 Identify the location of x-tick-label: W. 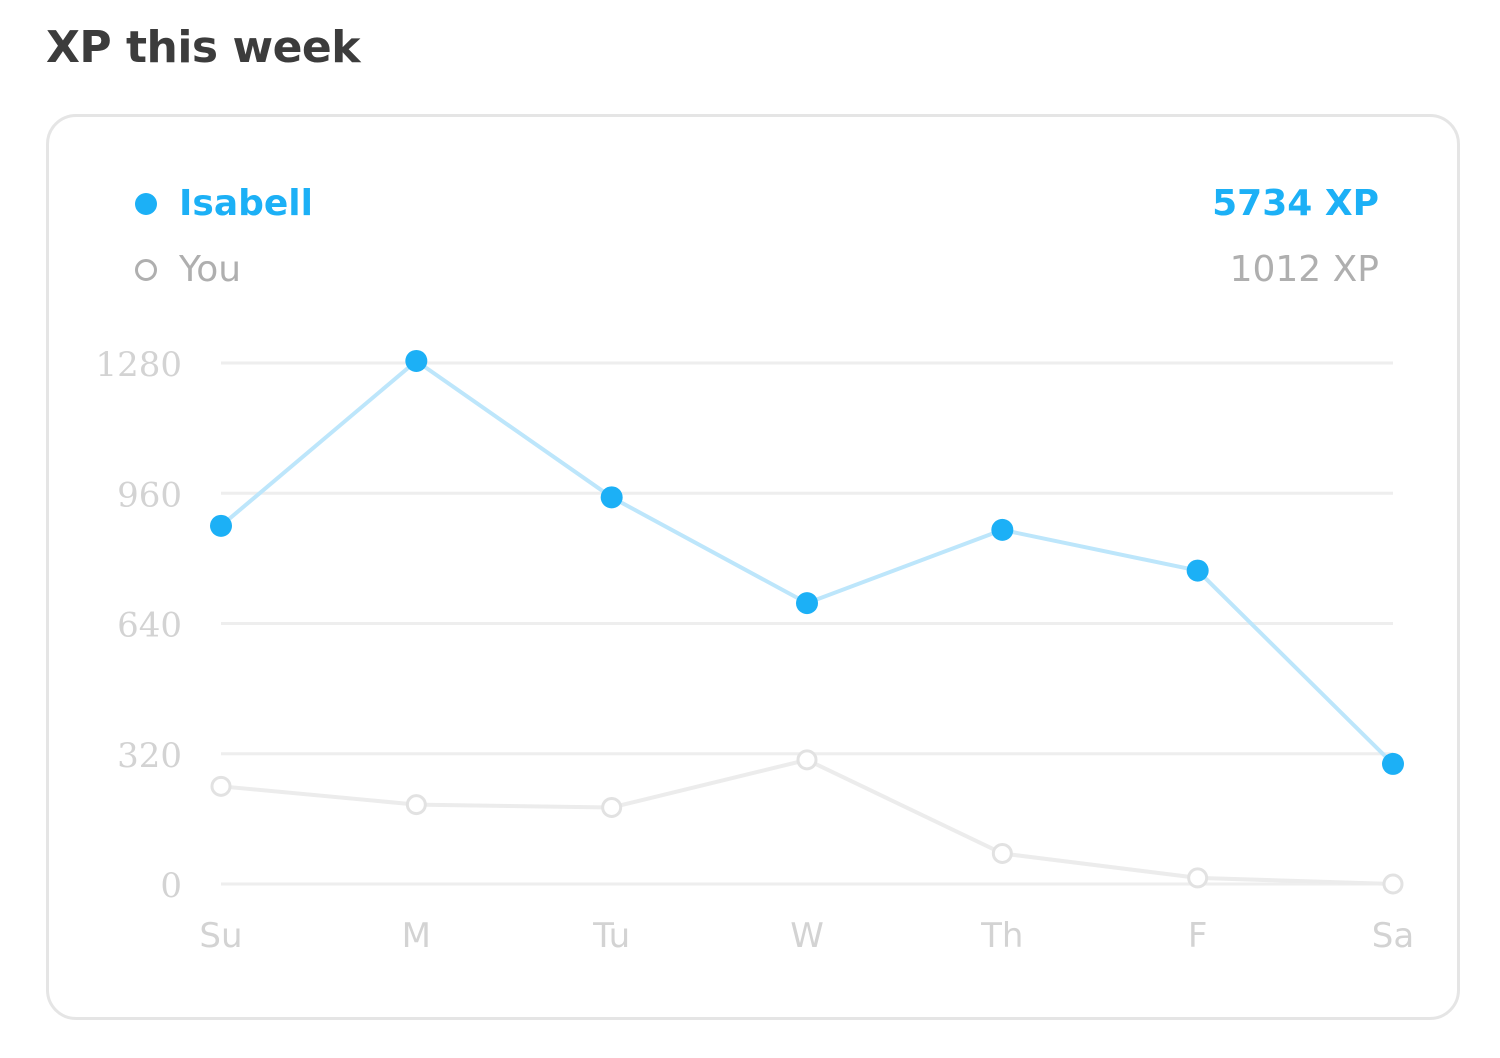
(807, 936).